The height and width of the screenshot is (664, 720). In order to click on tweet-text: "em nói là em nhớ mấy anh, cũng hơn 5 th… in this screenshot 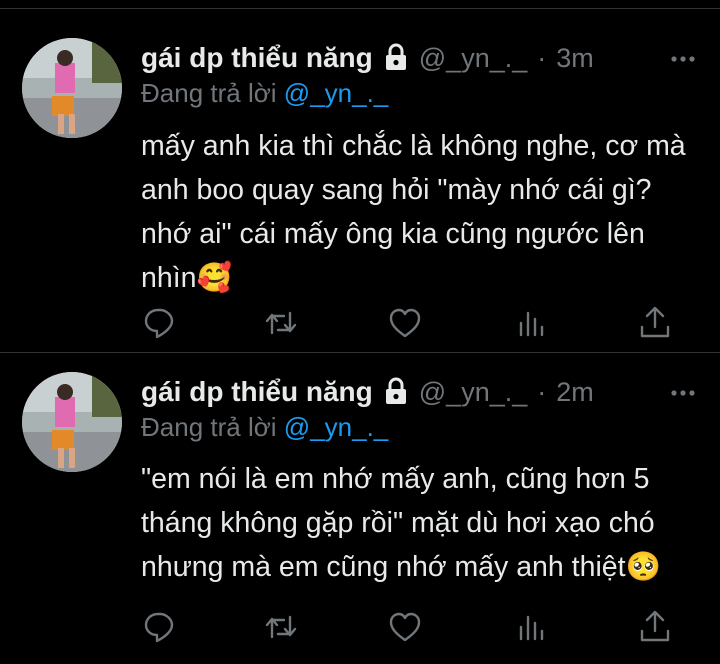, I will do `click(401, 523)`.